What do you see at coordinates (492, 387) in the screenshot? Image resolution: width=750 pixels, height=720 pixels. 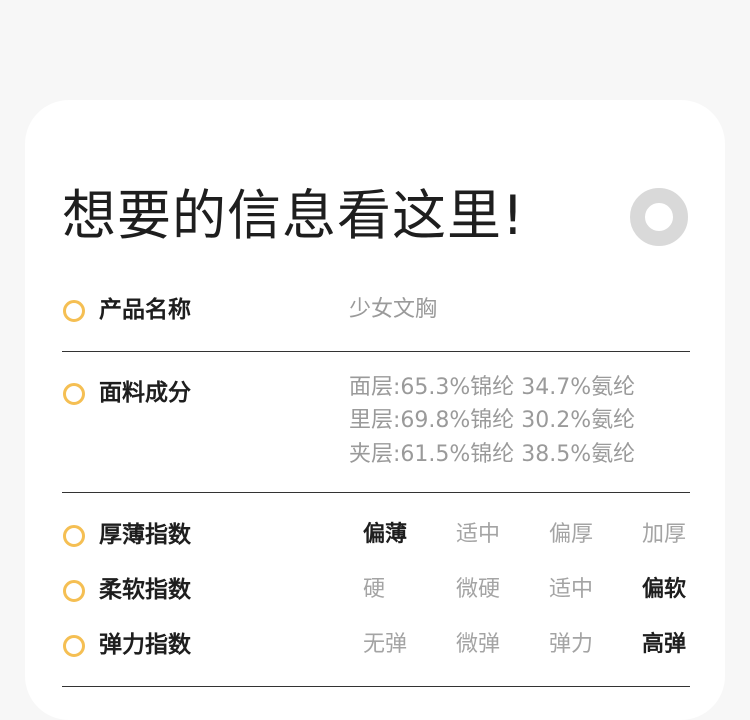 I see `fabric-outer-layer: 面层:65.3%锦纶 34.7%氨纶` at bounding box center [492, 387].